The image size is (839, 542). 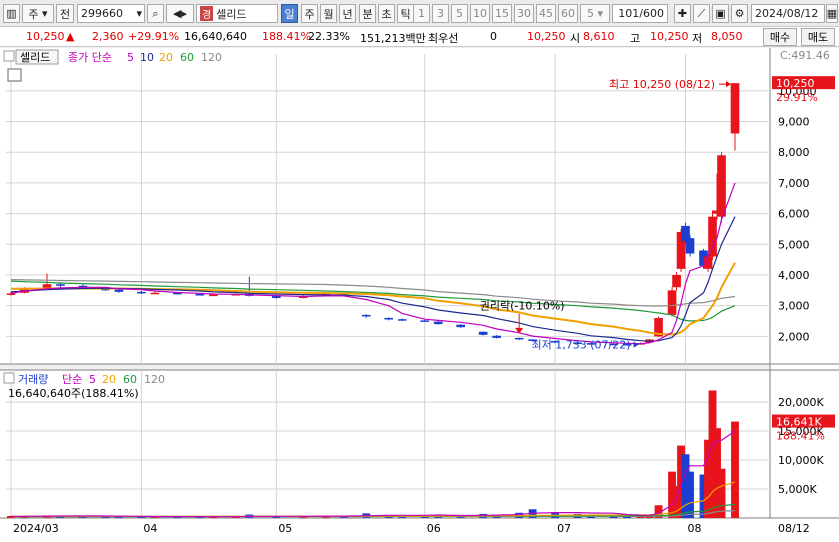 What do you see at coordinates (237, 13) in the screenshot?
I see `stock-name-field: 경 셀리드` at bounding box center [237, 13].